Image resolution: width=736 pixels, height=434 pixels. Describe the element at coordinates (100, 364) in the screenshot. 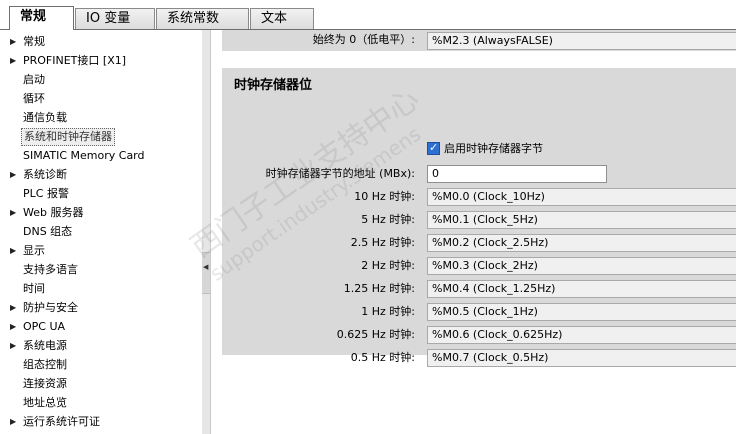

I see `tree-item-config-control: 组态控制` at that location.